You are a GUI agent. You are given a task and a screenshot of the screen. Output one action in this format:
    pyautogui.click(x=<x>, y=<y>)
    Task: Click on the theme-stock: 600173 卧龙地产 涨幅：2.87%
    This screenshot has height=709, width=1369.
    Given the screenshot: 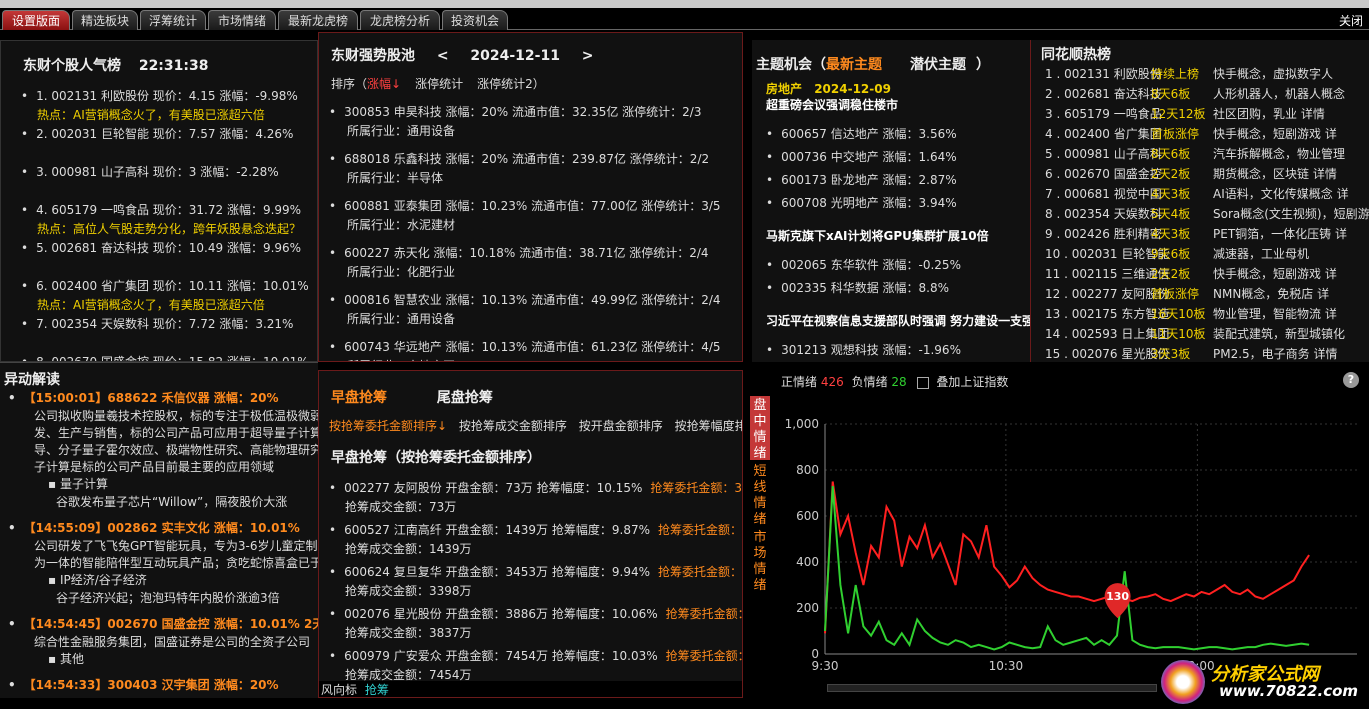 What is the action you would take?
    pyautogui.click(x=898, y=182)
    